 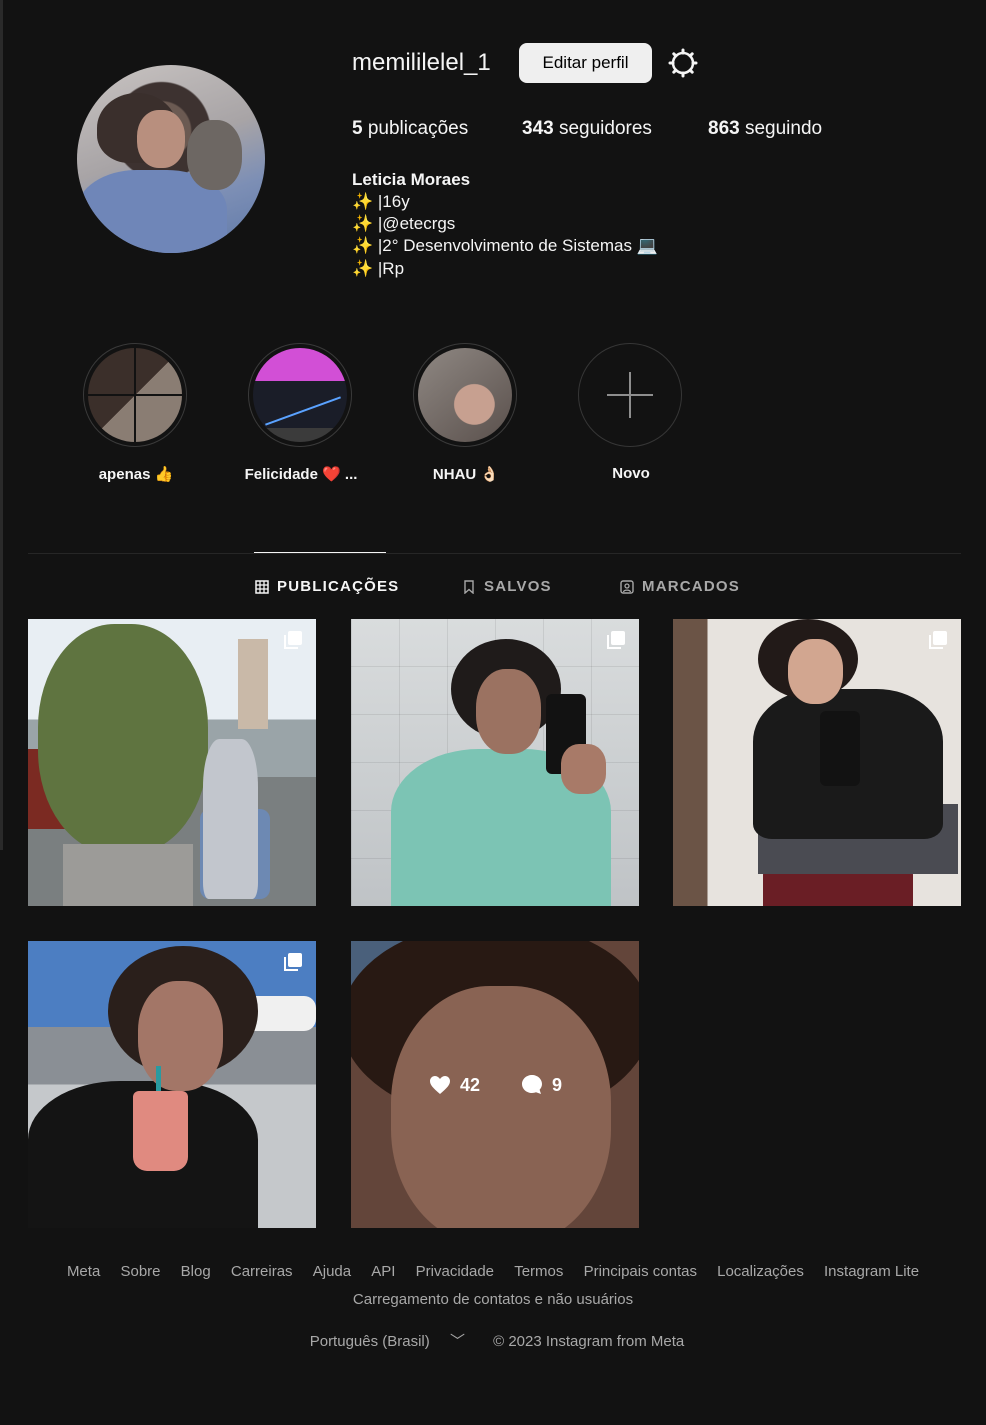 I want to click on bookmark-icon, so click(x=469, y=586).